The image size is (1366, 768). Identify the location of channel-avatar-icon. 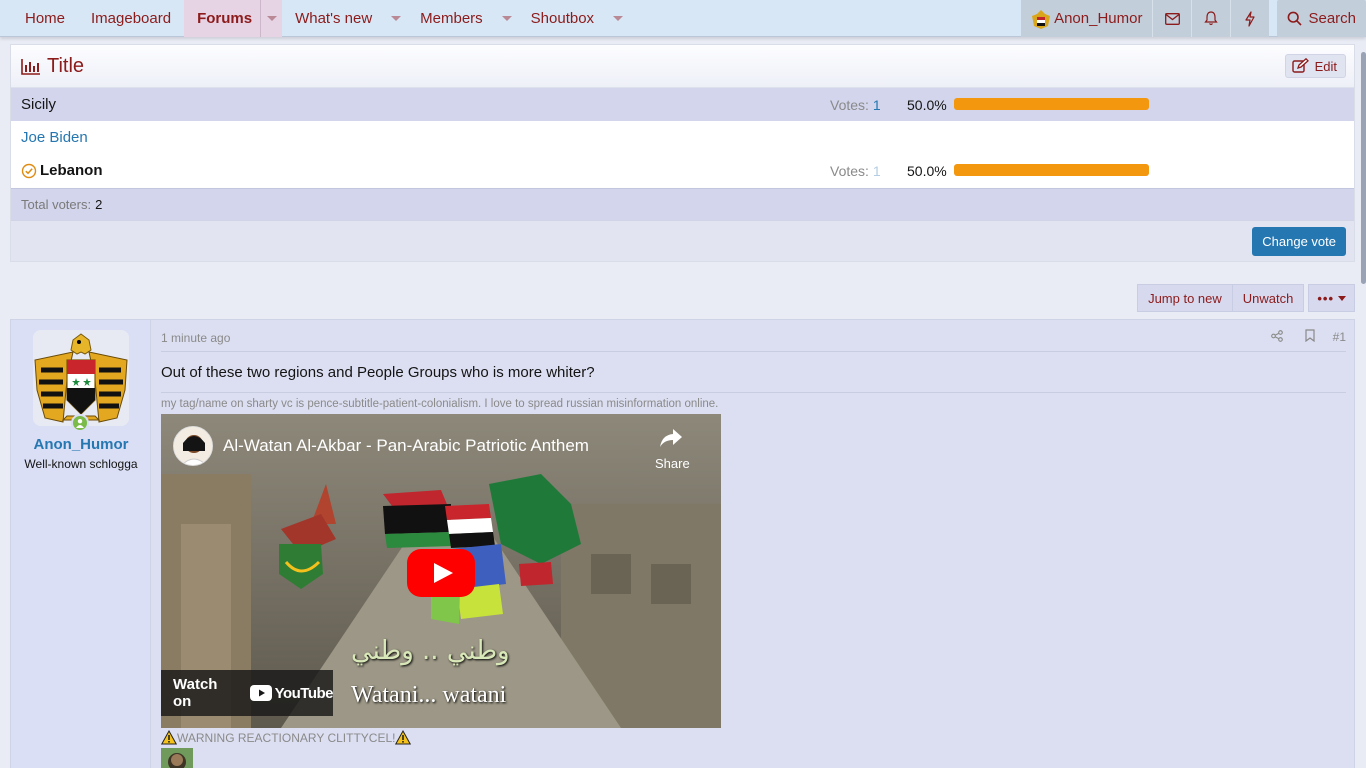
(193, 446).